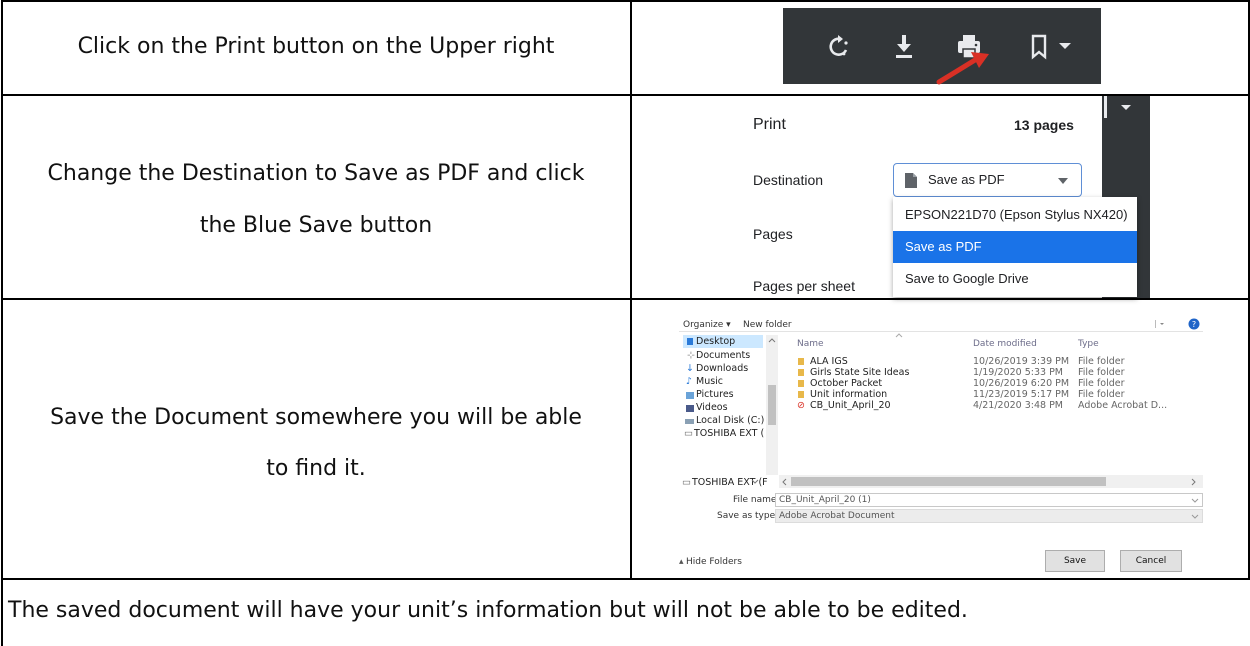 Image resolution: width=1250 pixels, height=646 pixels. Describe the element at coordinates (1015, 215) in the screenshot. I see `menu-item-epson: EPSON221D70 (Epson Stylus NX420)` at that location.